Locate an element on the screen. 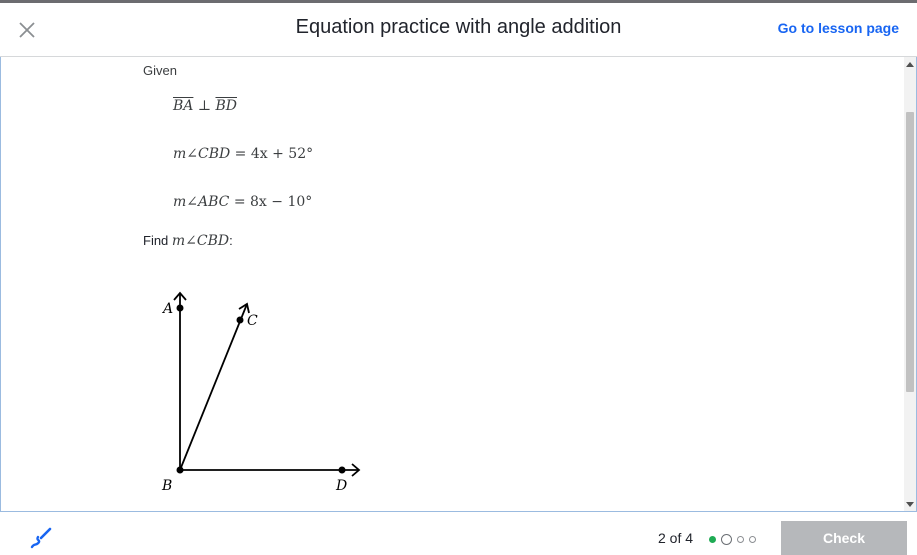  perpendicular-symbol: ⊥ is located at coordinates (204, 106).